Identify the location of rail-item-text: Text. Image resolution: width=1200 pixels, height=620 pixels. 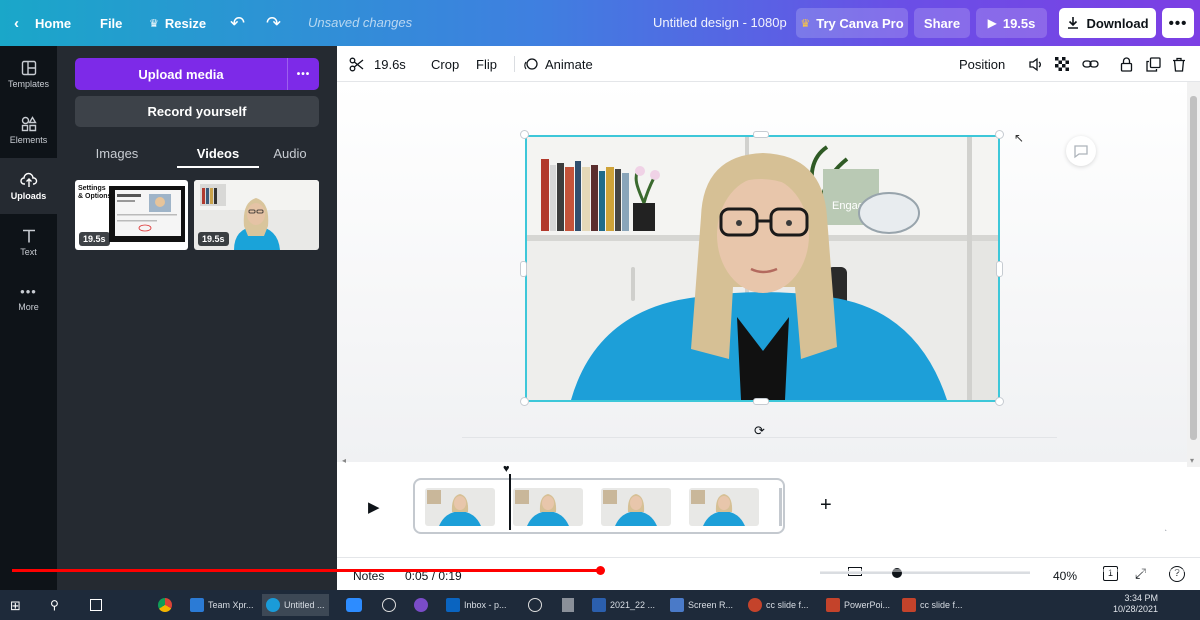
(28, 242).